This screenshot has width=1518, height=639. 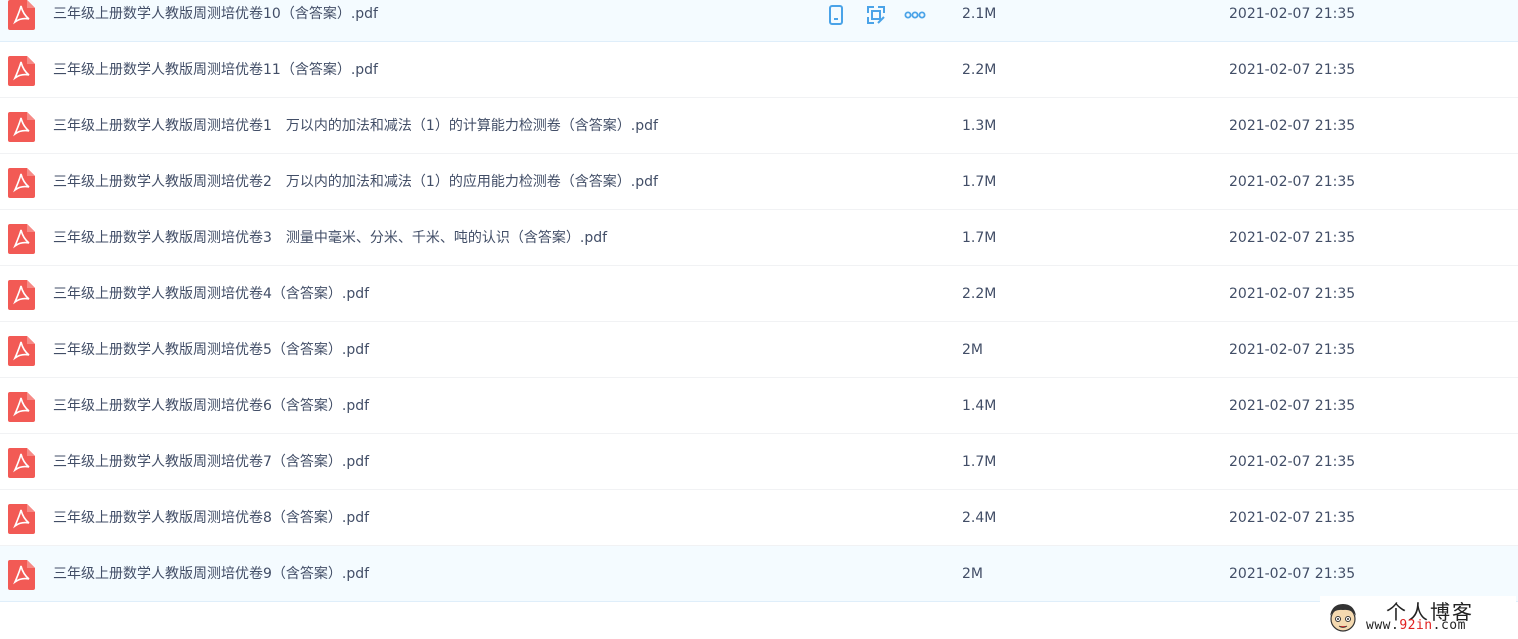 What do you see at coordinates (1343, 618) in the screenshot?
I see `cartoon-face-icon` at bounding box center [1343, 618].